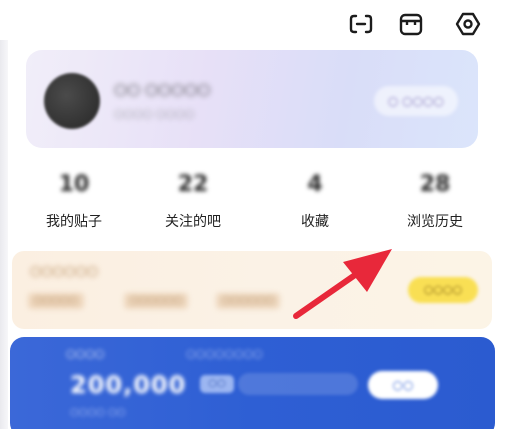 The width and height of the screenshot is (507, 429). What do you see at coordinates (64, 271) in the screenshot?
I see `member-title: ○○○○○○` at bounding box center [64, 271].